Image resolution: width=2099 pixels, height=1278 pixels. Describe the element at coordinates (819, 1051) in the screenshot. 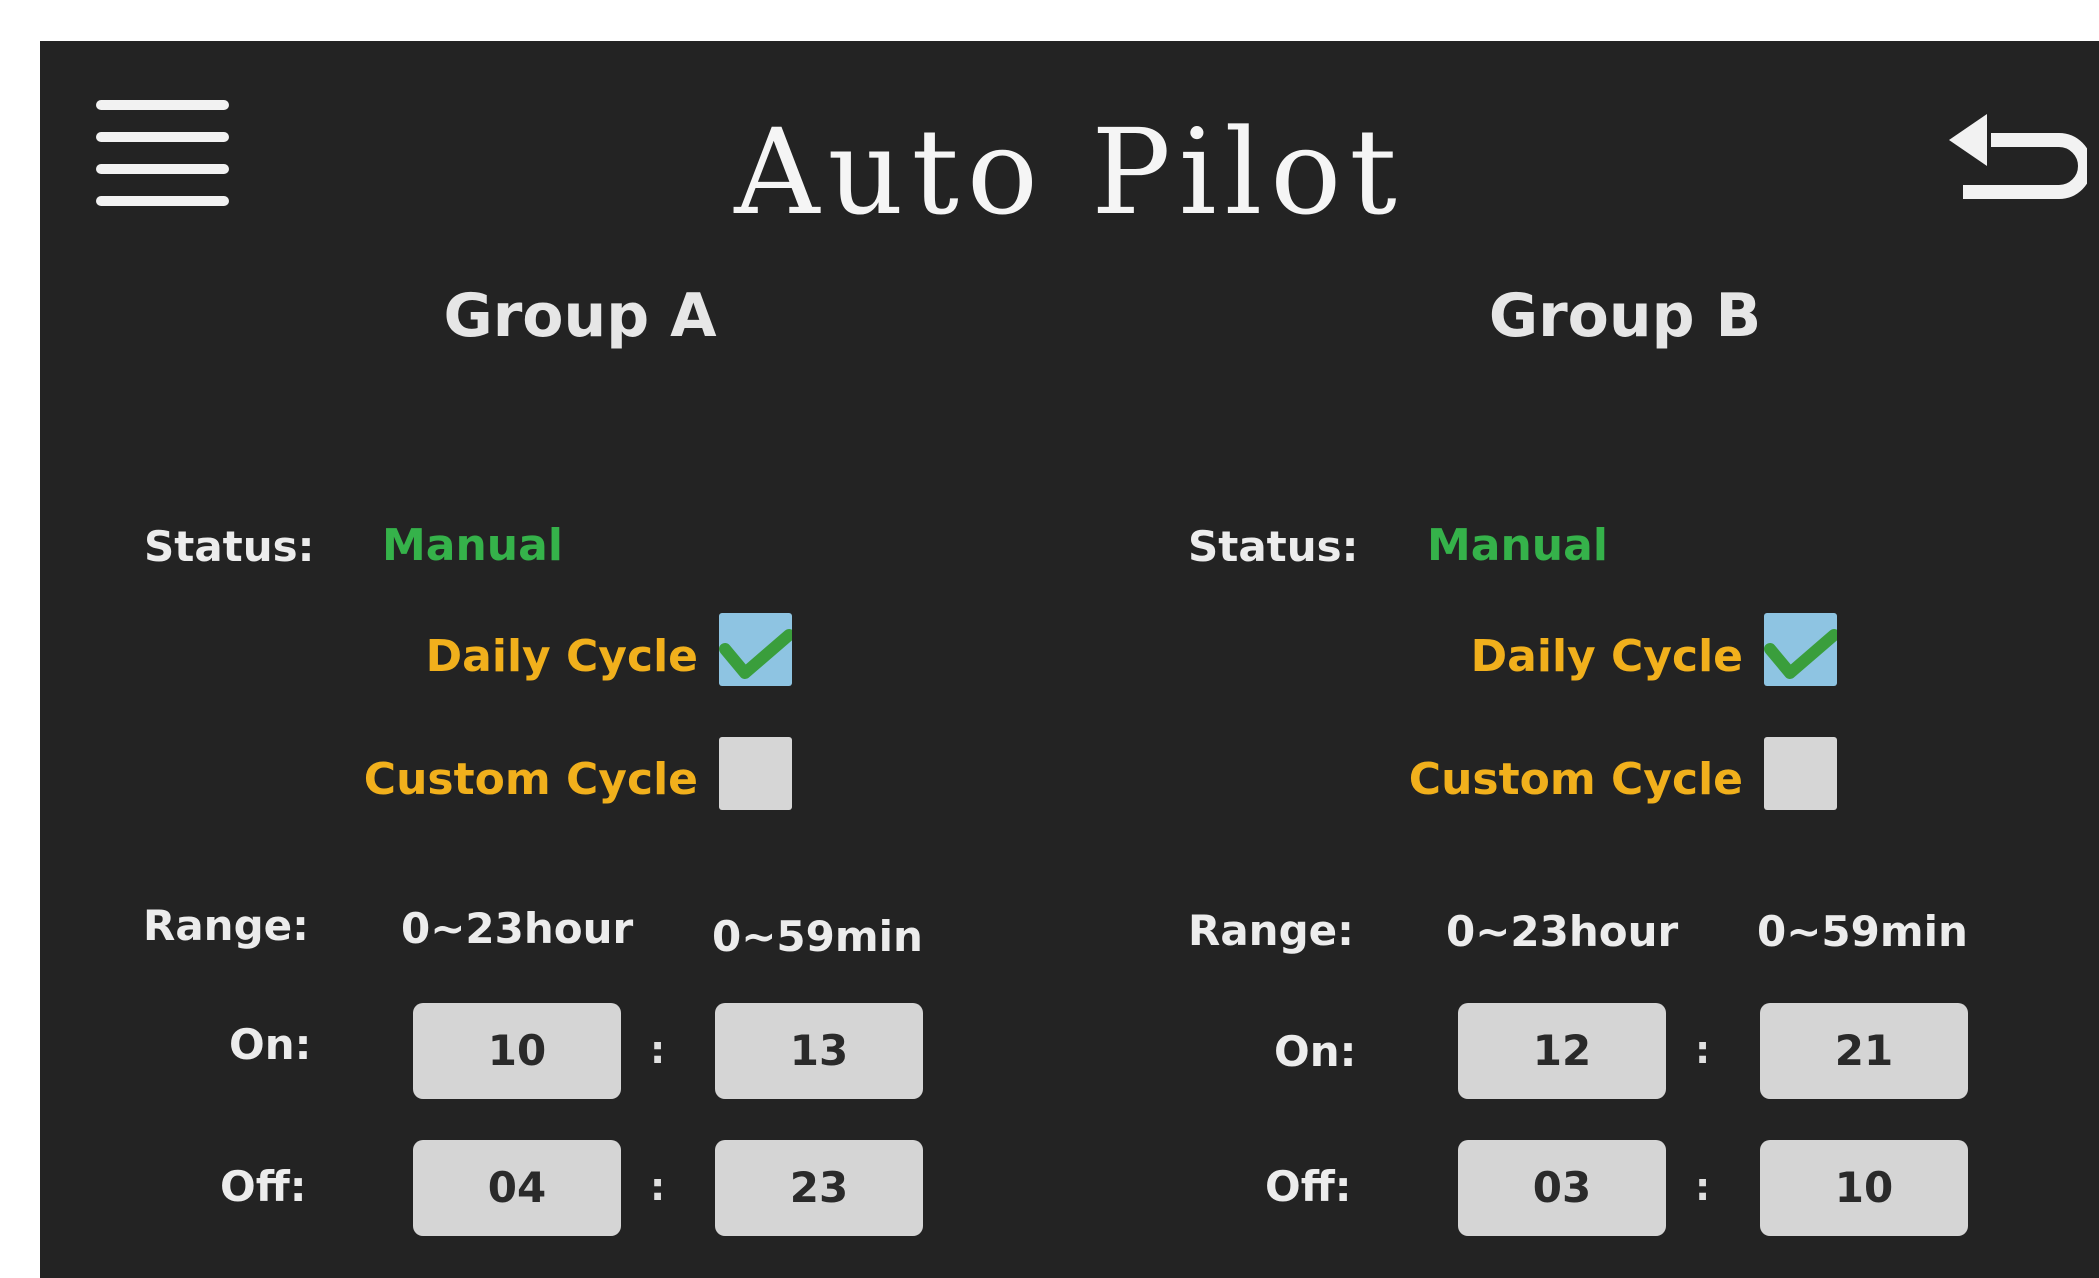

I see `on-minute-field: 13` at that location.